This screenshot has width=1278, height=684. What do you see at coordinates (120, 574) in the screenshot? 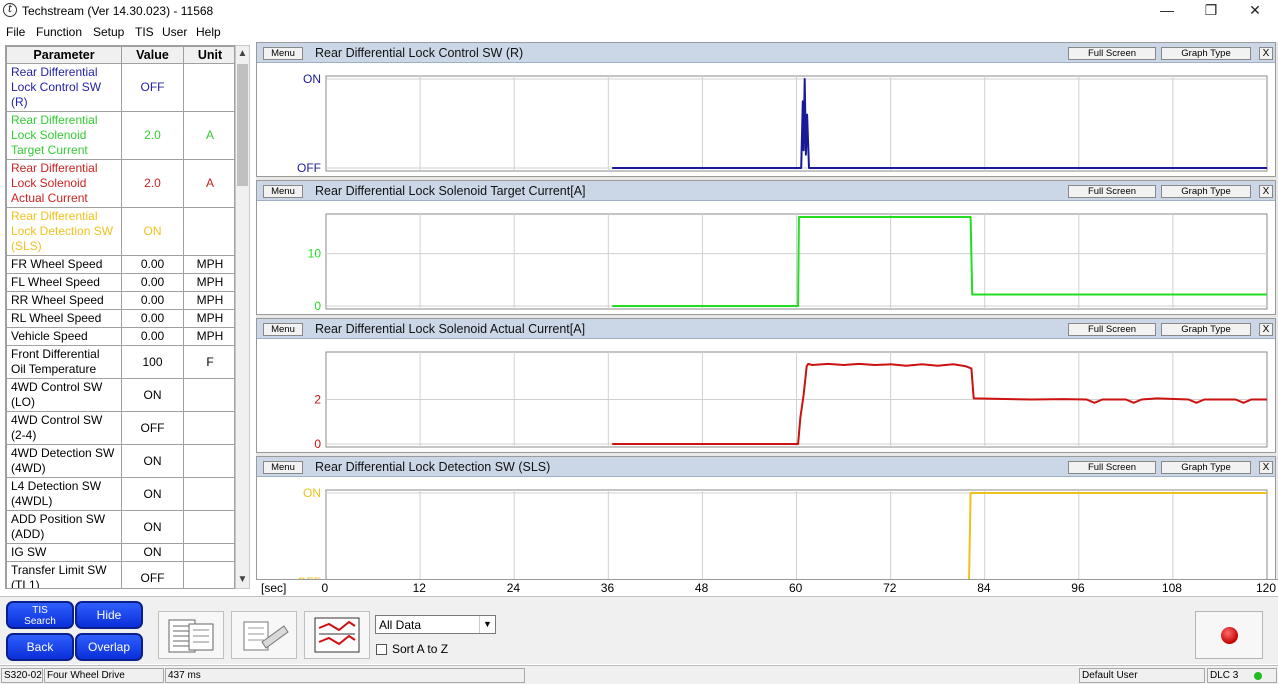
I see `table-row: Transfer Limit SW (TL1) OFF` at bounding box center [120, 574].